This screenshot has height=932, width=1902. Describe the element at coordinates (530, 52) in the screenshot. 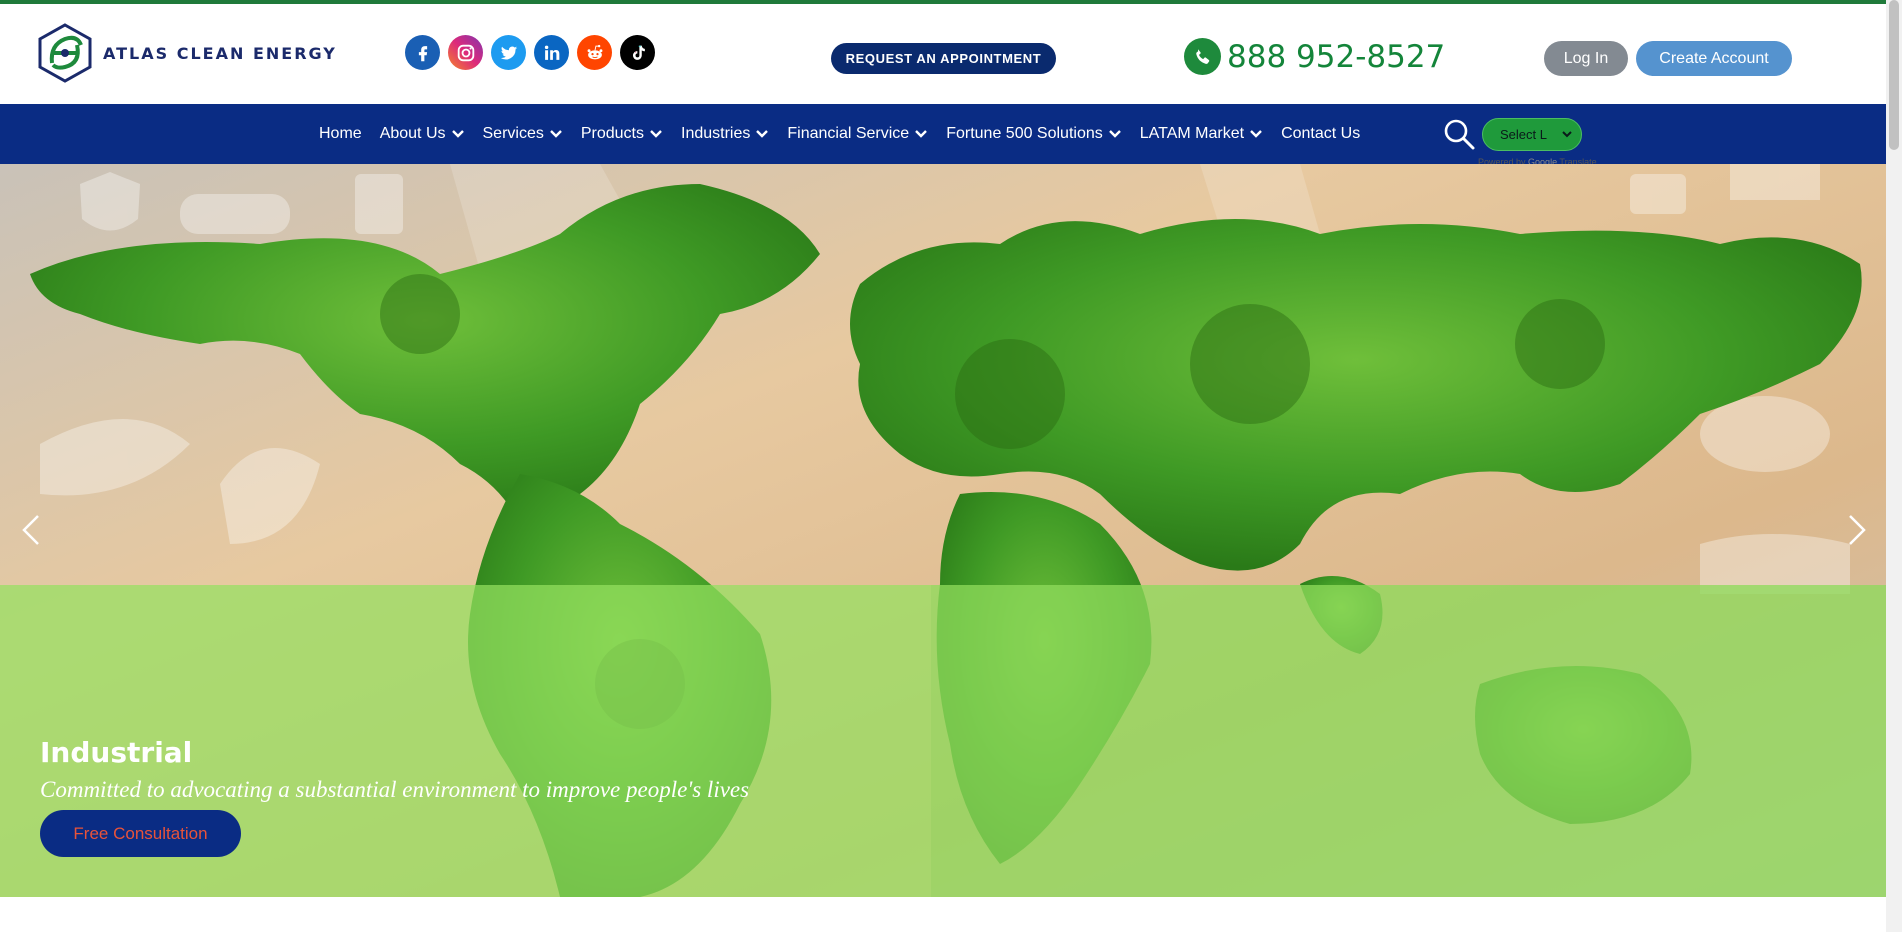

I see `social-links` at that location.